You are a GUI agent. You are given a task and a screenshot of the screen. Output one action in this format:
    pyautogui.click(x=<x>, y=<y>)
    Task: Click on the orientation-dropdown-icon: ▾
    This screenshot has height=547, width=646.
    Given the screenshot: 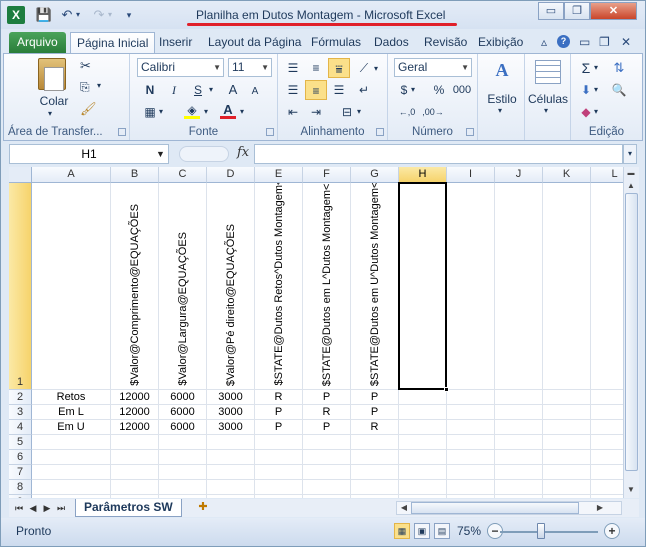 What is the action you would take?
    pyautogui.click(x=376, y=69)
    